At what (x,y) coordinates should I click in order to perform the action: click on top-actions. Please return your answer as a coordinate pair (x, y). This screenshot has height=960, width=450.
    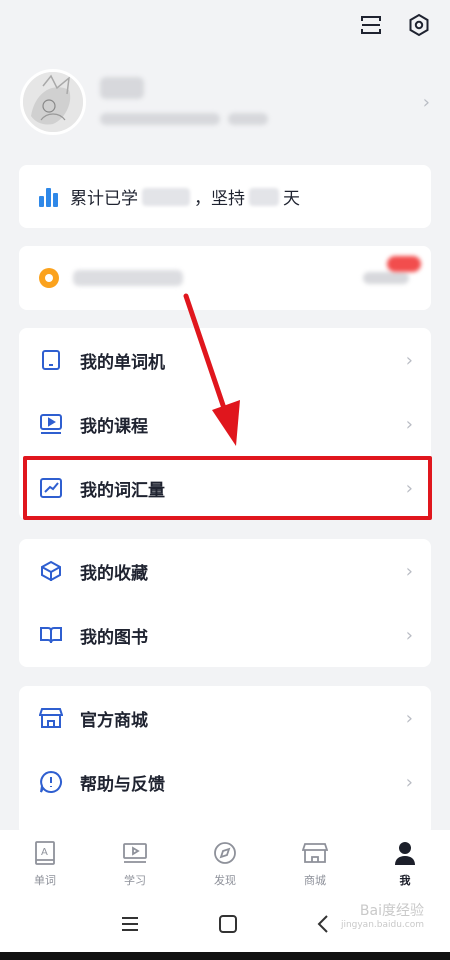
    Looking at the image, I should click on (395, 25).